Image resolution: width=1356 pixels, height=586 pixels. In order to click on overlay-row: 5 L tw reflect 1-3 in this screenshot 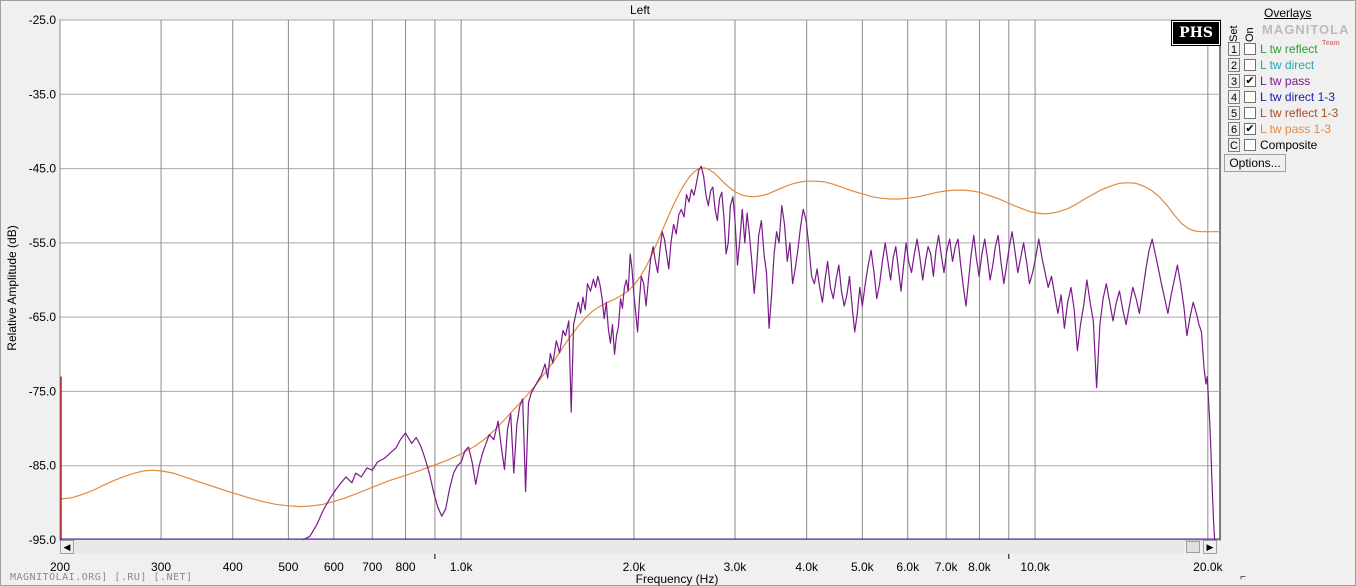, I will do `click(1288, 114)`.